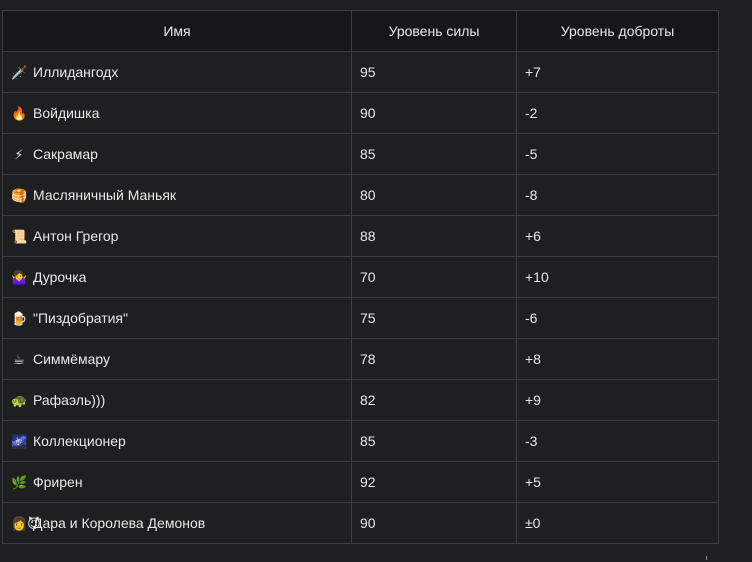 Image resolution: width=752 pixels, height=562 pixels. What do you see at coordinates (79, 440) in the screenshot?
I see `character-name: Коллекционер` at bounding box center [79, 440].